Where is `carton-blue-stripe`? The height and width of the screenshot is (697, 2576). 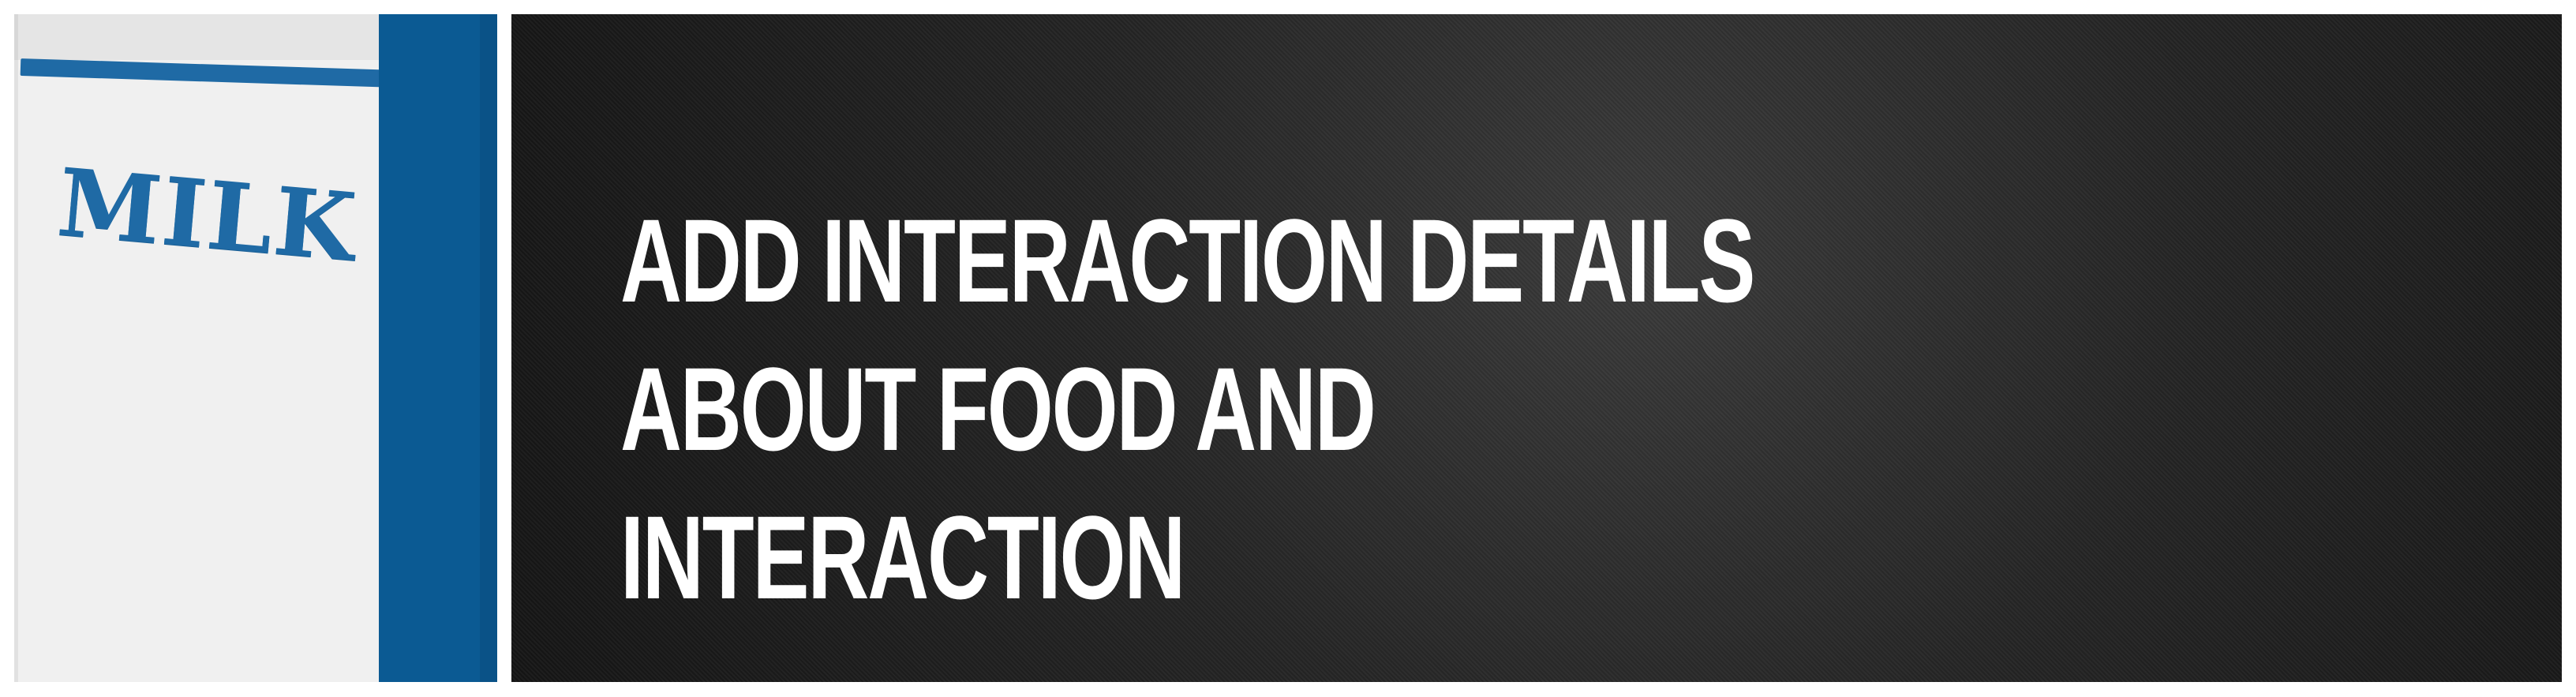 carton-blue-stripe is located at coordinates (210, 73).